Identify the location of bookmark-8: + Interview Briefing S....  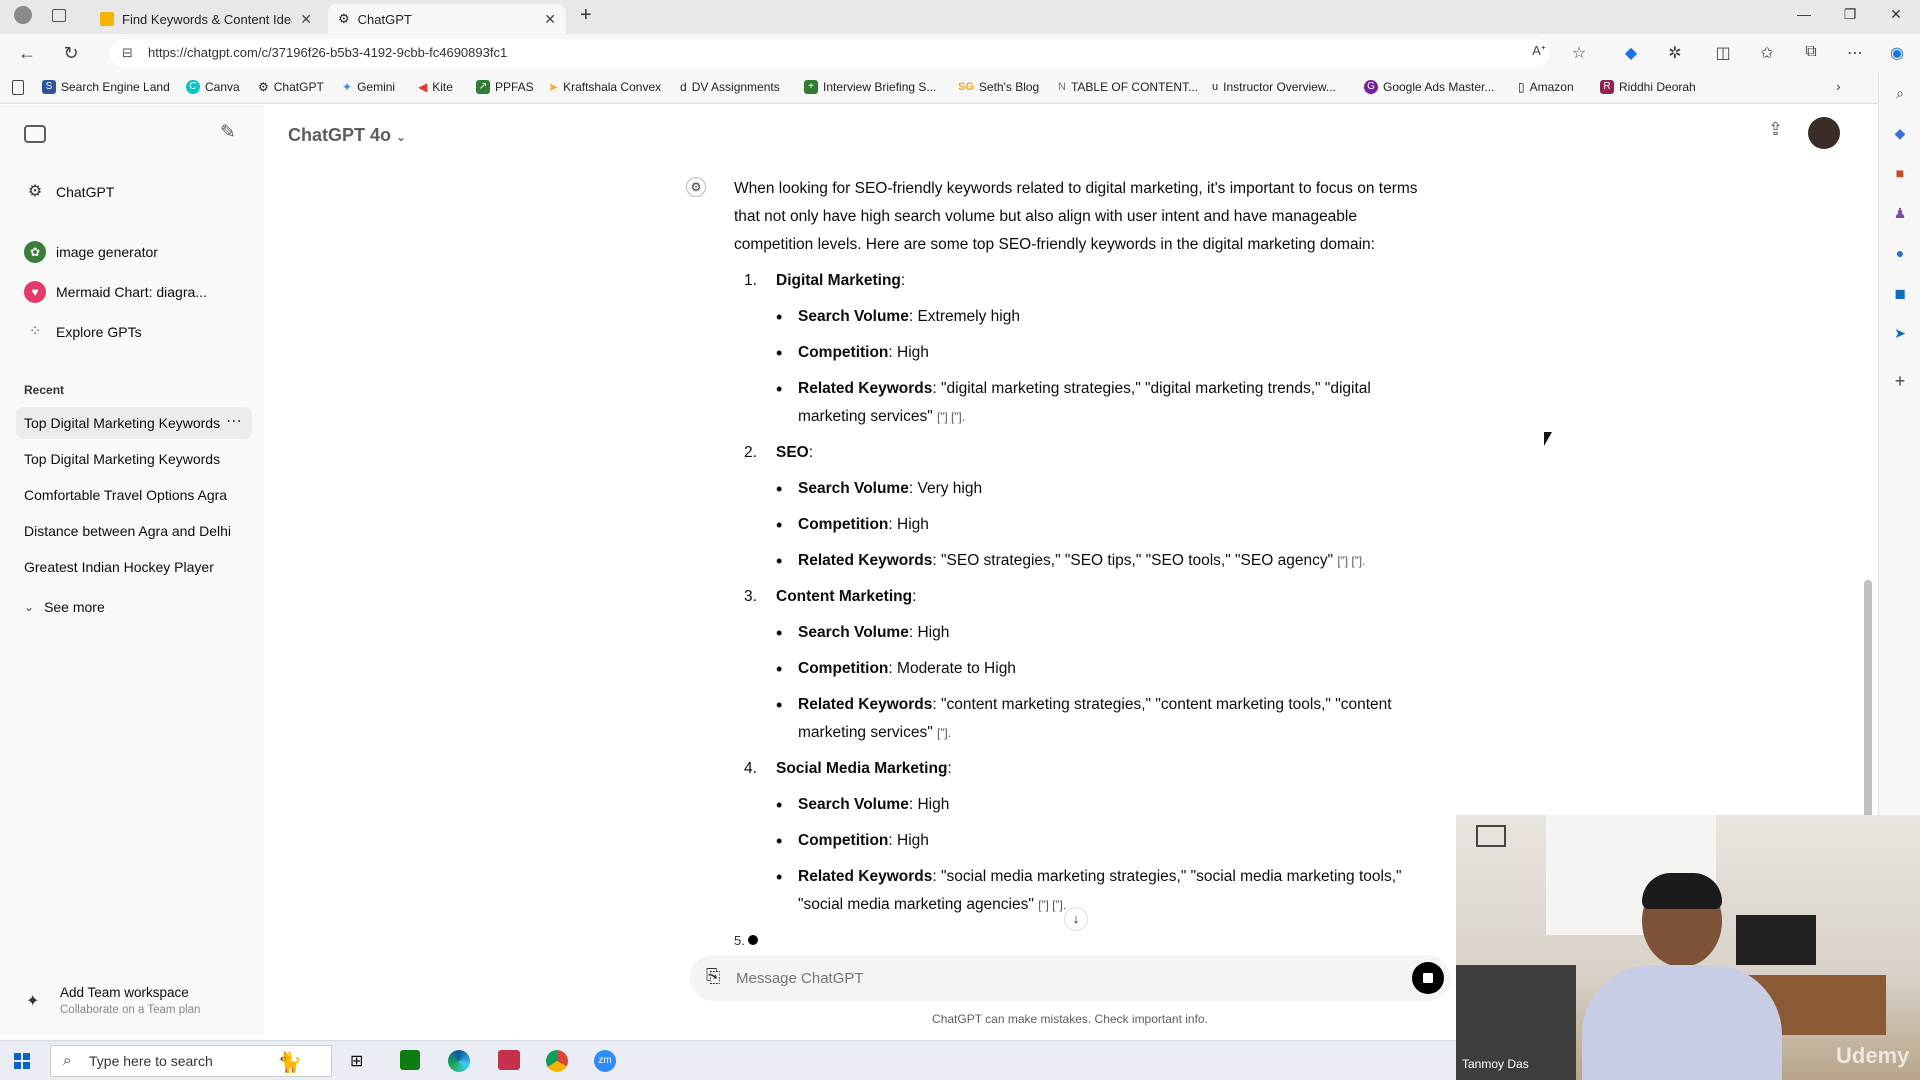
(870, 87).